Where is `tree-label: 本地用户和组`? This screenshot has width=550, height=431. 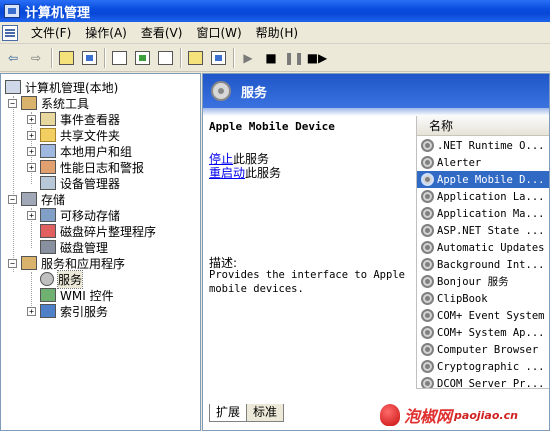
tree-label: 本地用户和组 is located at coordinates (96, 151).